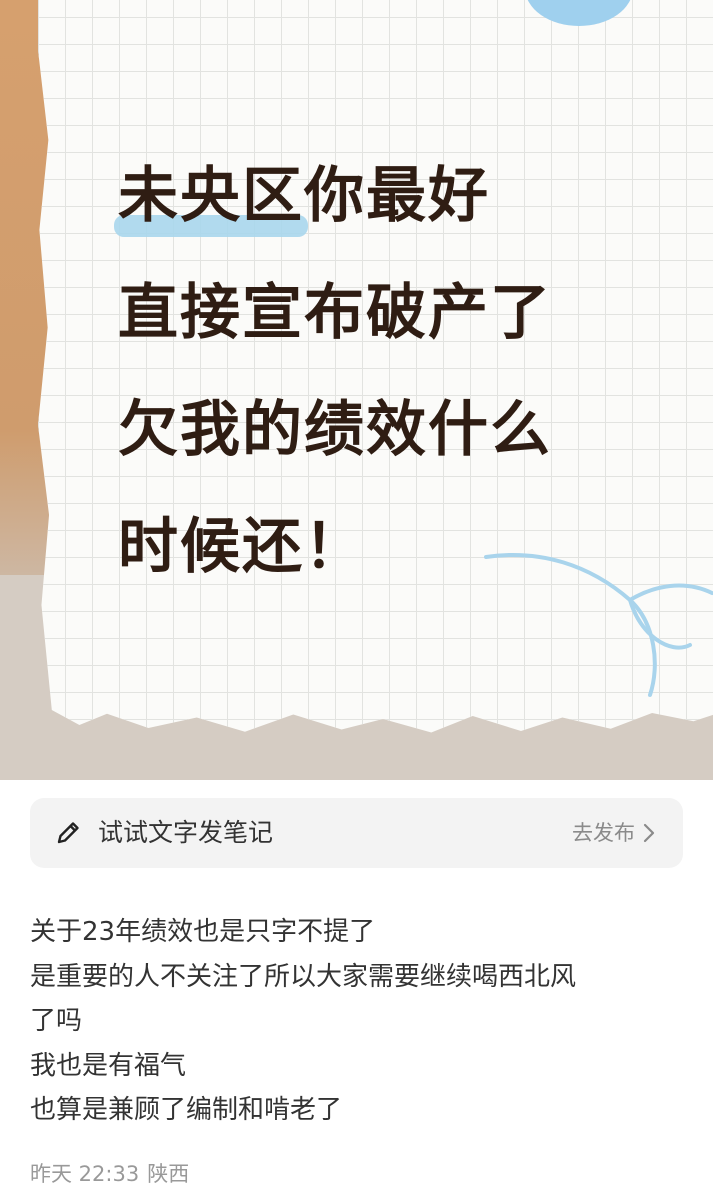 The width and height of the screenshot is (713, 1200). I want to click on publish-prompt-text: 试试文字发笔记, so click(186, 832).